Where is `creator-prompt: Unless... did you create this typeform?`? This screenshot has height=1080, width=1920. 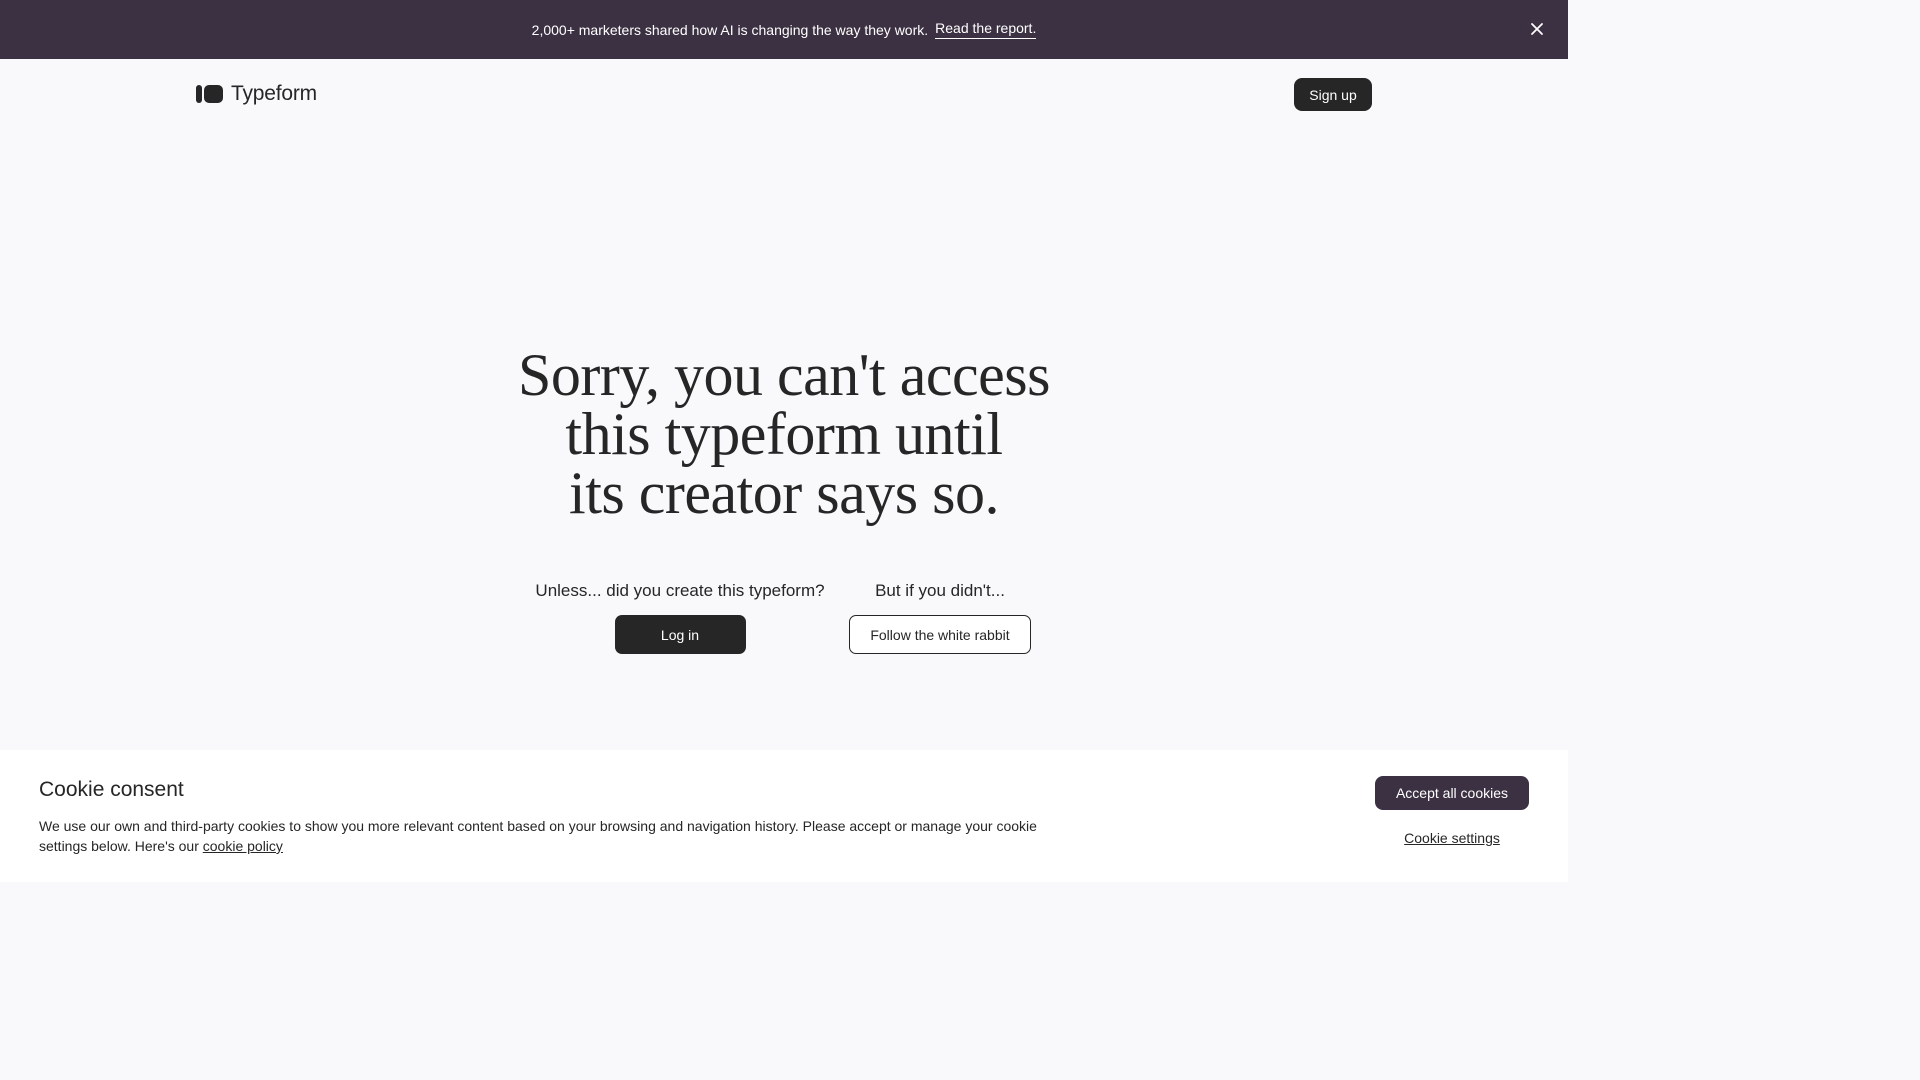
creator-prompt: Unless... did you create this typeform? is located at coordinates (680, 590).